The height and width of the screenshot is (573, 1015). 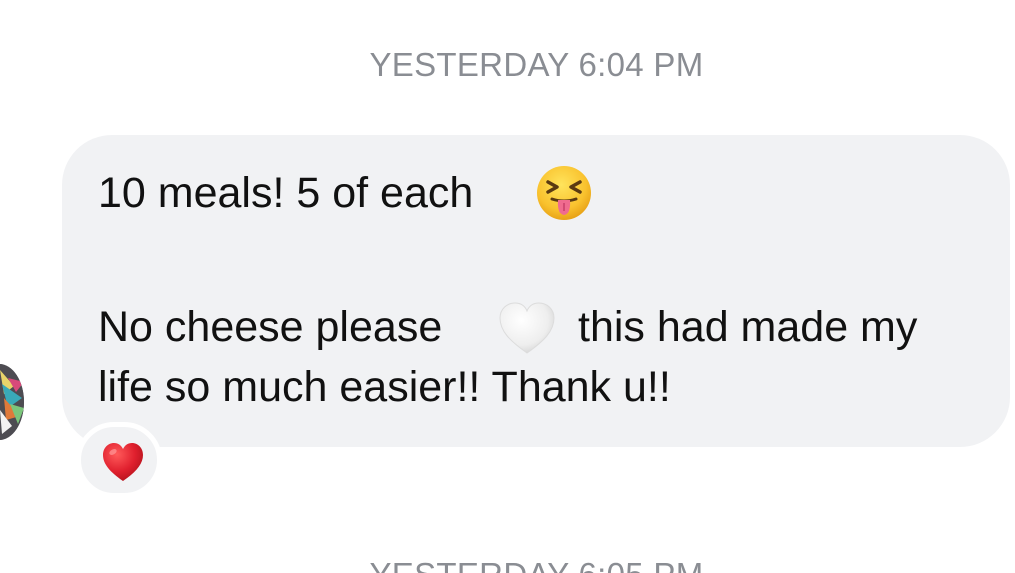 What do you see at coordinates (270, 327) in the screenshot?
I see `message-text-line-2-start: No cheese please` at bounding box center [270, 327].